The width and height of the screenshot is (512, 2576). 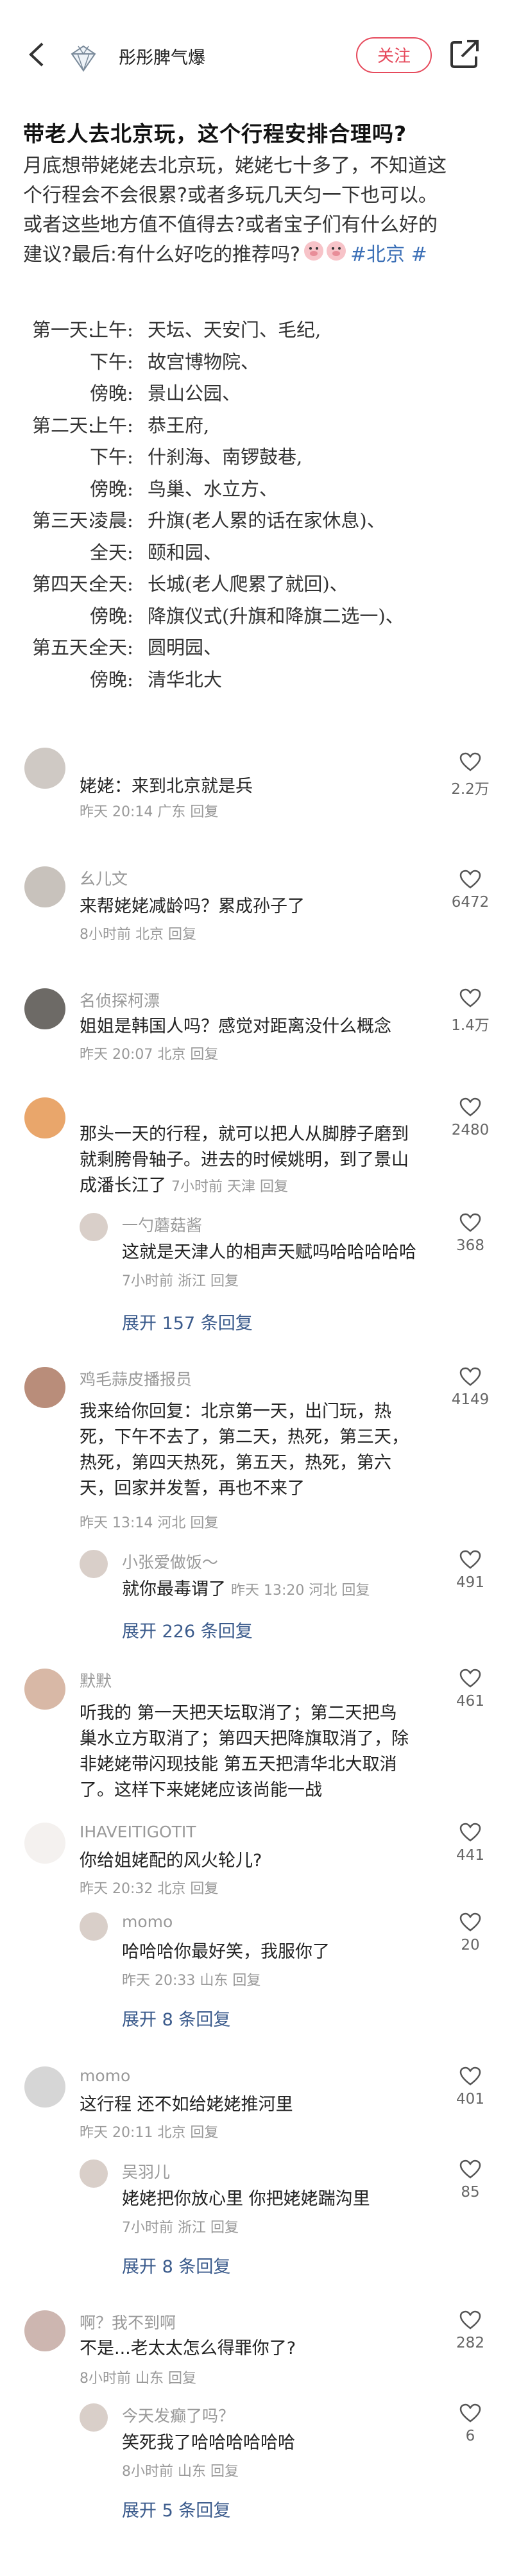 What do you see at coordinates (263, 490) in the screenshot?
I see `itinerary-row: 傍晚: 鸟巢、水立方、` at bounding box center [263, 490].